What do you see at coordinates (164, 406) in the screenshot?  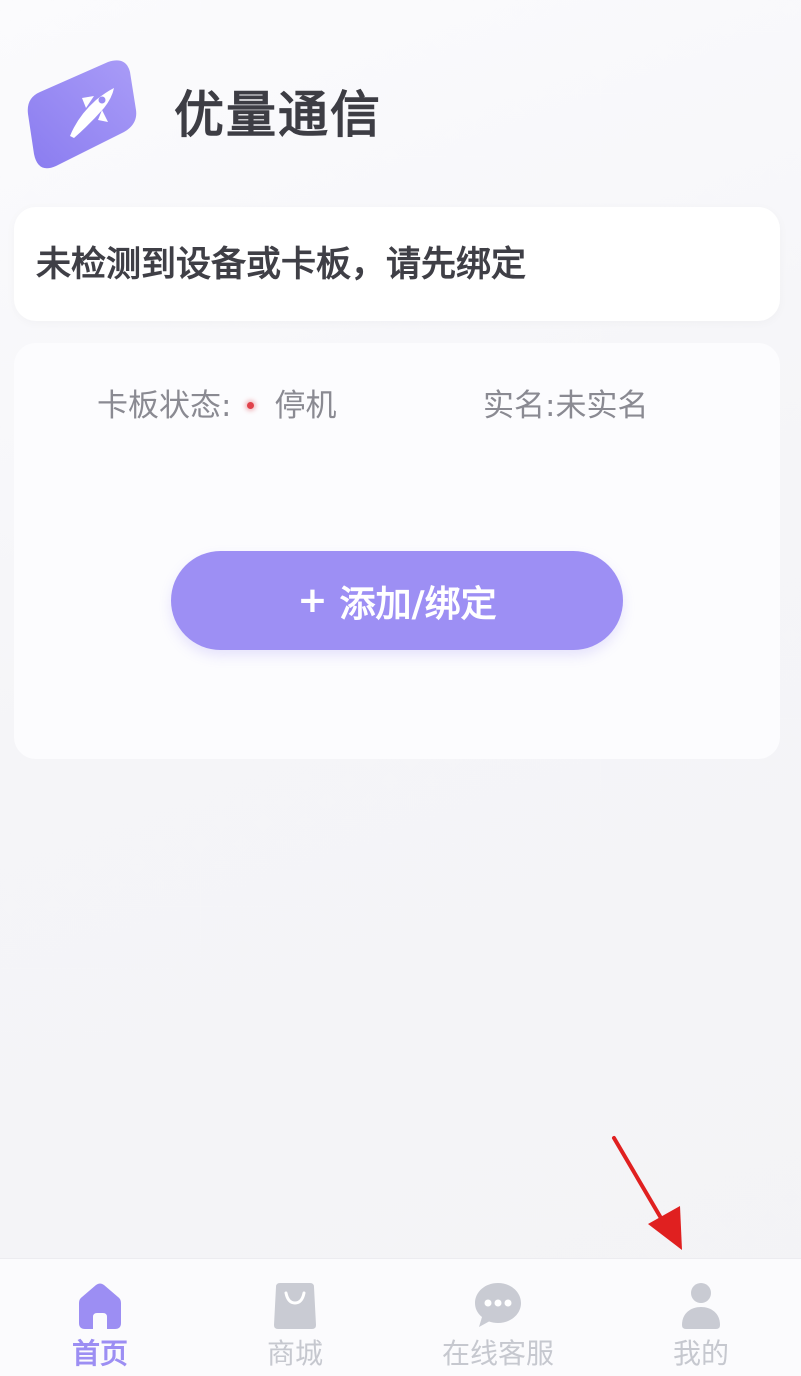 I see `board-status-label: 卡板状态:` at bounding box center [164, 406].